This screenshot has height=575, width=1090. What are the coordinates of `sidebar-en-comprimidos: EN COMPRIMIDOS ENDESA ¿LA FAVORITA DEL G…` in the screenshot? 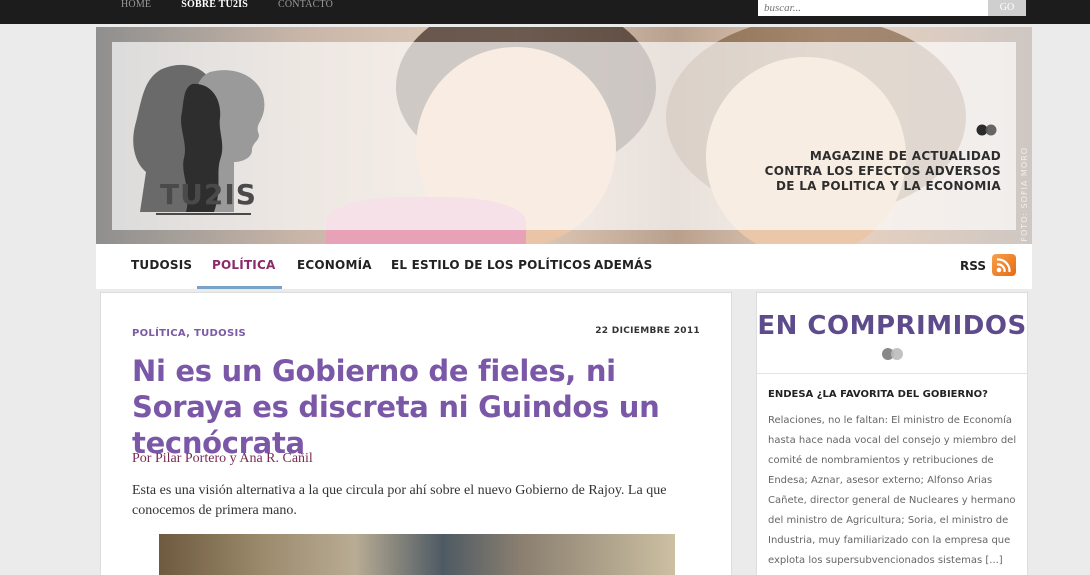 It's located at (892, 433).